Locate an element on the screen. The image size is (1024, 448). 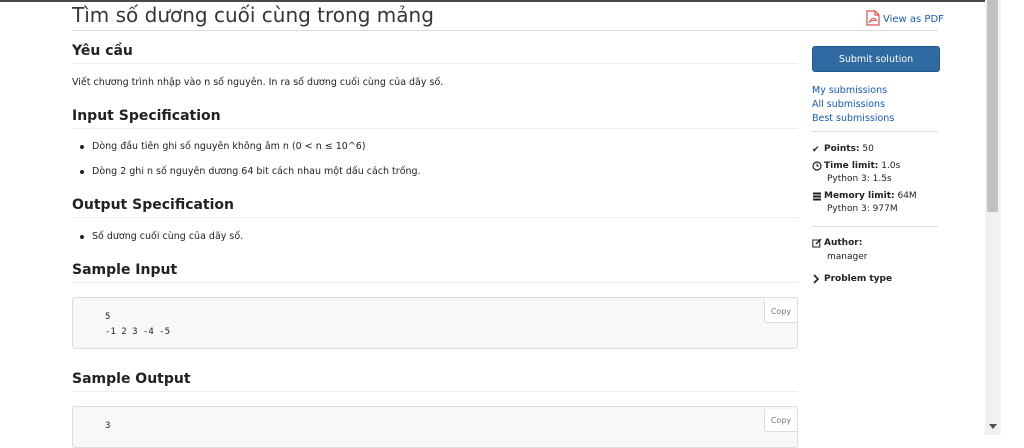
time-limit-python: Python 3: 1.5s is located at coordinates (859, 179).